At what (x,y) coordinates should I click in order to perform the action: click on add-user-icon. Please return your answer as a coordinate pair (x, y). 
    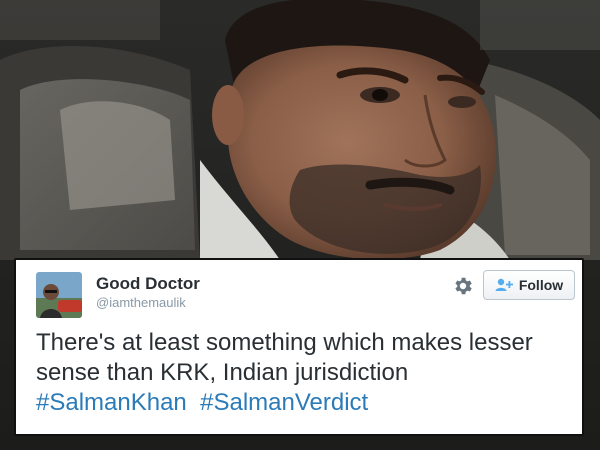
    Looking at the image, I should click on (504, 284).